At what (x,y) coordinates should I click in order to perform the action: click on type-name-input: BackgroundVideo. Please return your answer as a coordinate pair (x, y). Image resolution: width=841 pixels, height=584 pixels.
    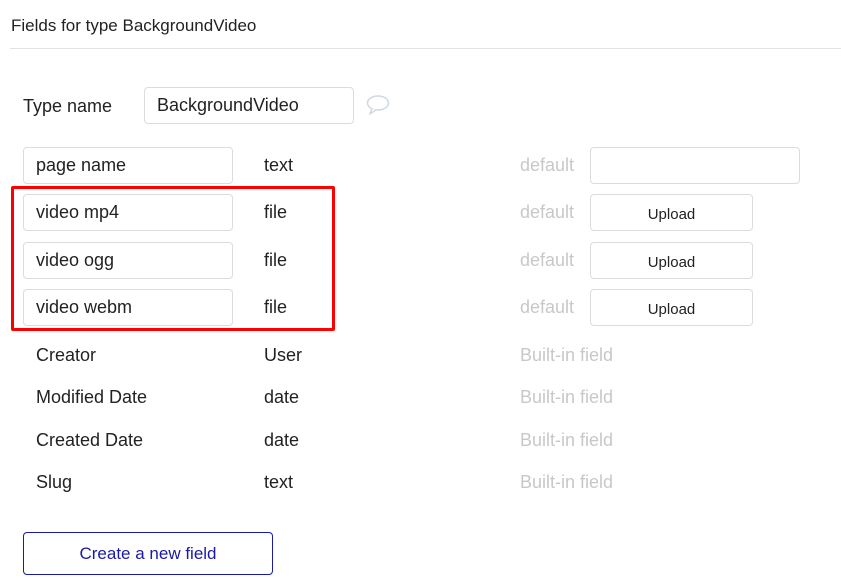
    Looking at the image, I should click on (249, 105).